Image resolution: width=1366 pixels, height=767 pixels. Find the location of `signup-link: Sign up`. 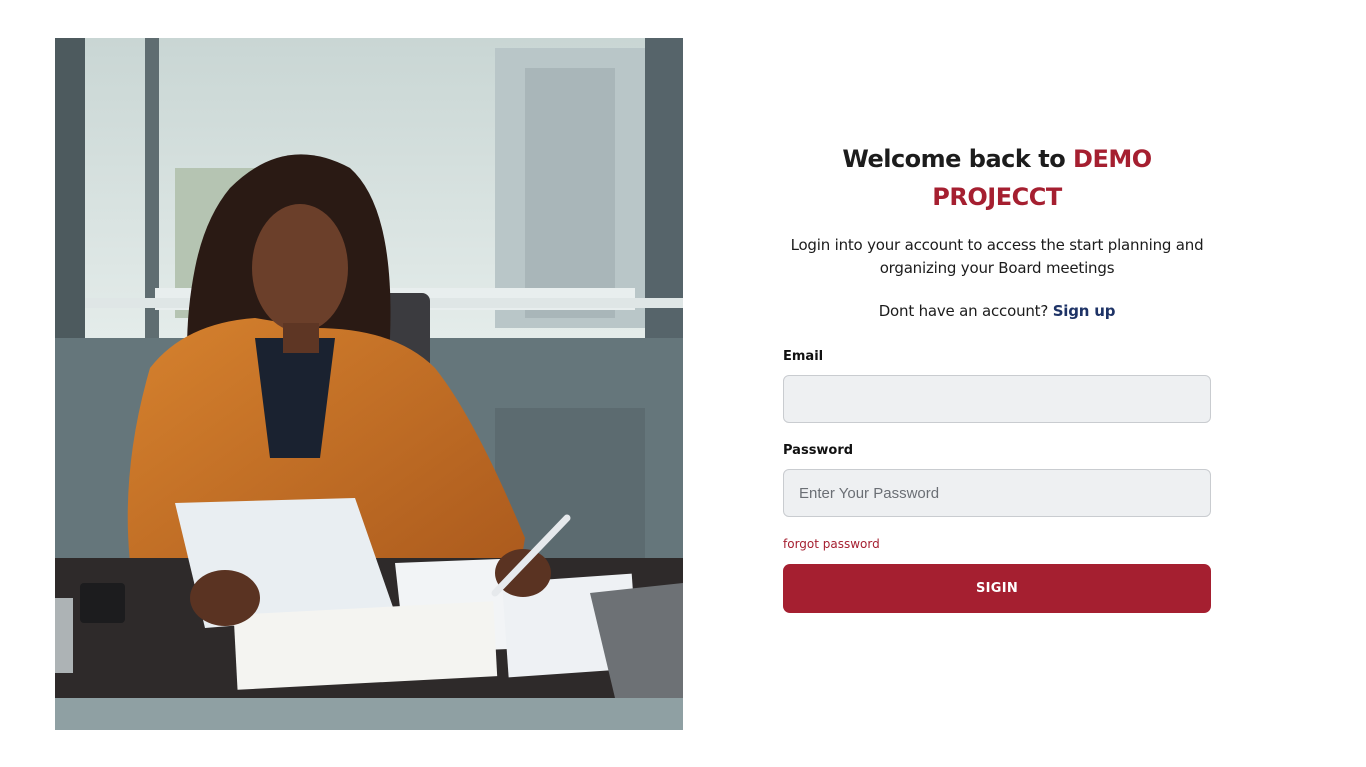

signup-link: Sign up is located at coordinates (1084, 311).